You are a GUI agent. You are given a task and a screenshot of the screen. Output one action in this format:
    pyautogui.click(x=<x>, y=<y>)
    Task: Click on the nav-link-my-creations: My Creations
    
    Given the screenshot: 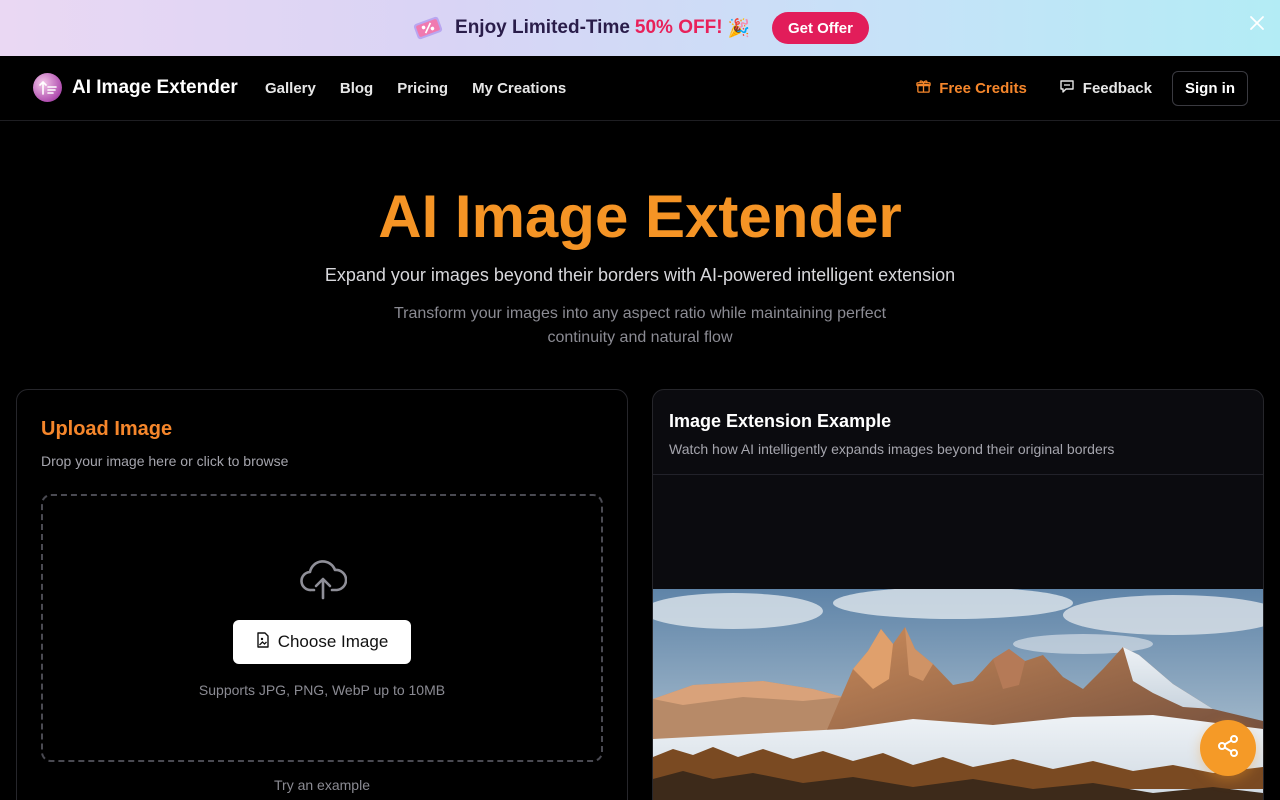 What is the action you would take?
    pyautogui.click(x=519, y=88)
    